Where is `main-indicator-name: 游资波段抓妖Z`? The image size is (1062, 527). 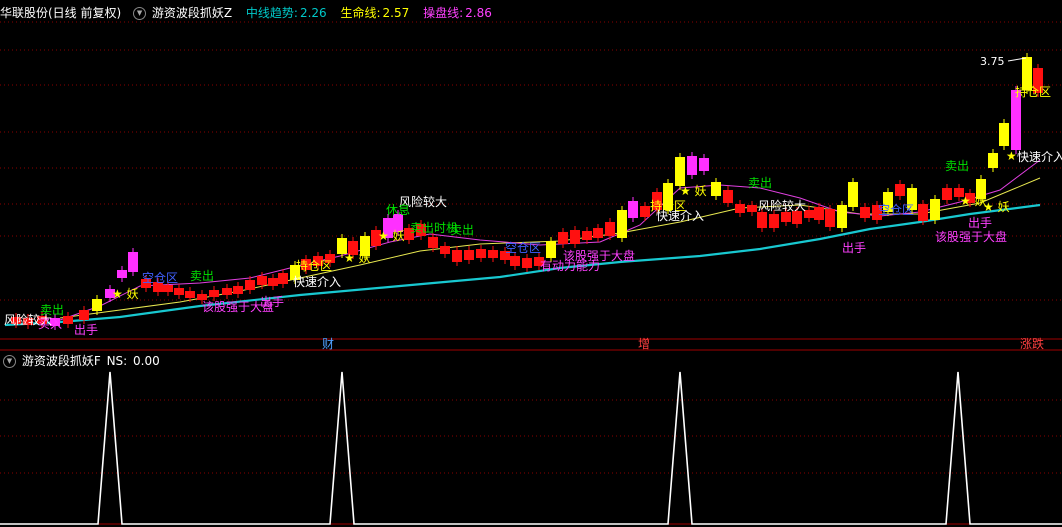
main-indicator-name: 游资波段抓妖Z is located at coordinates (192, 13).